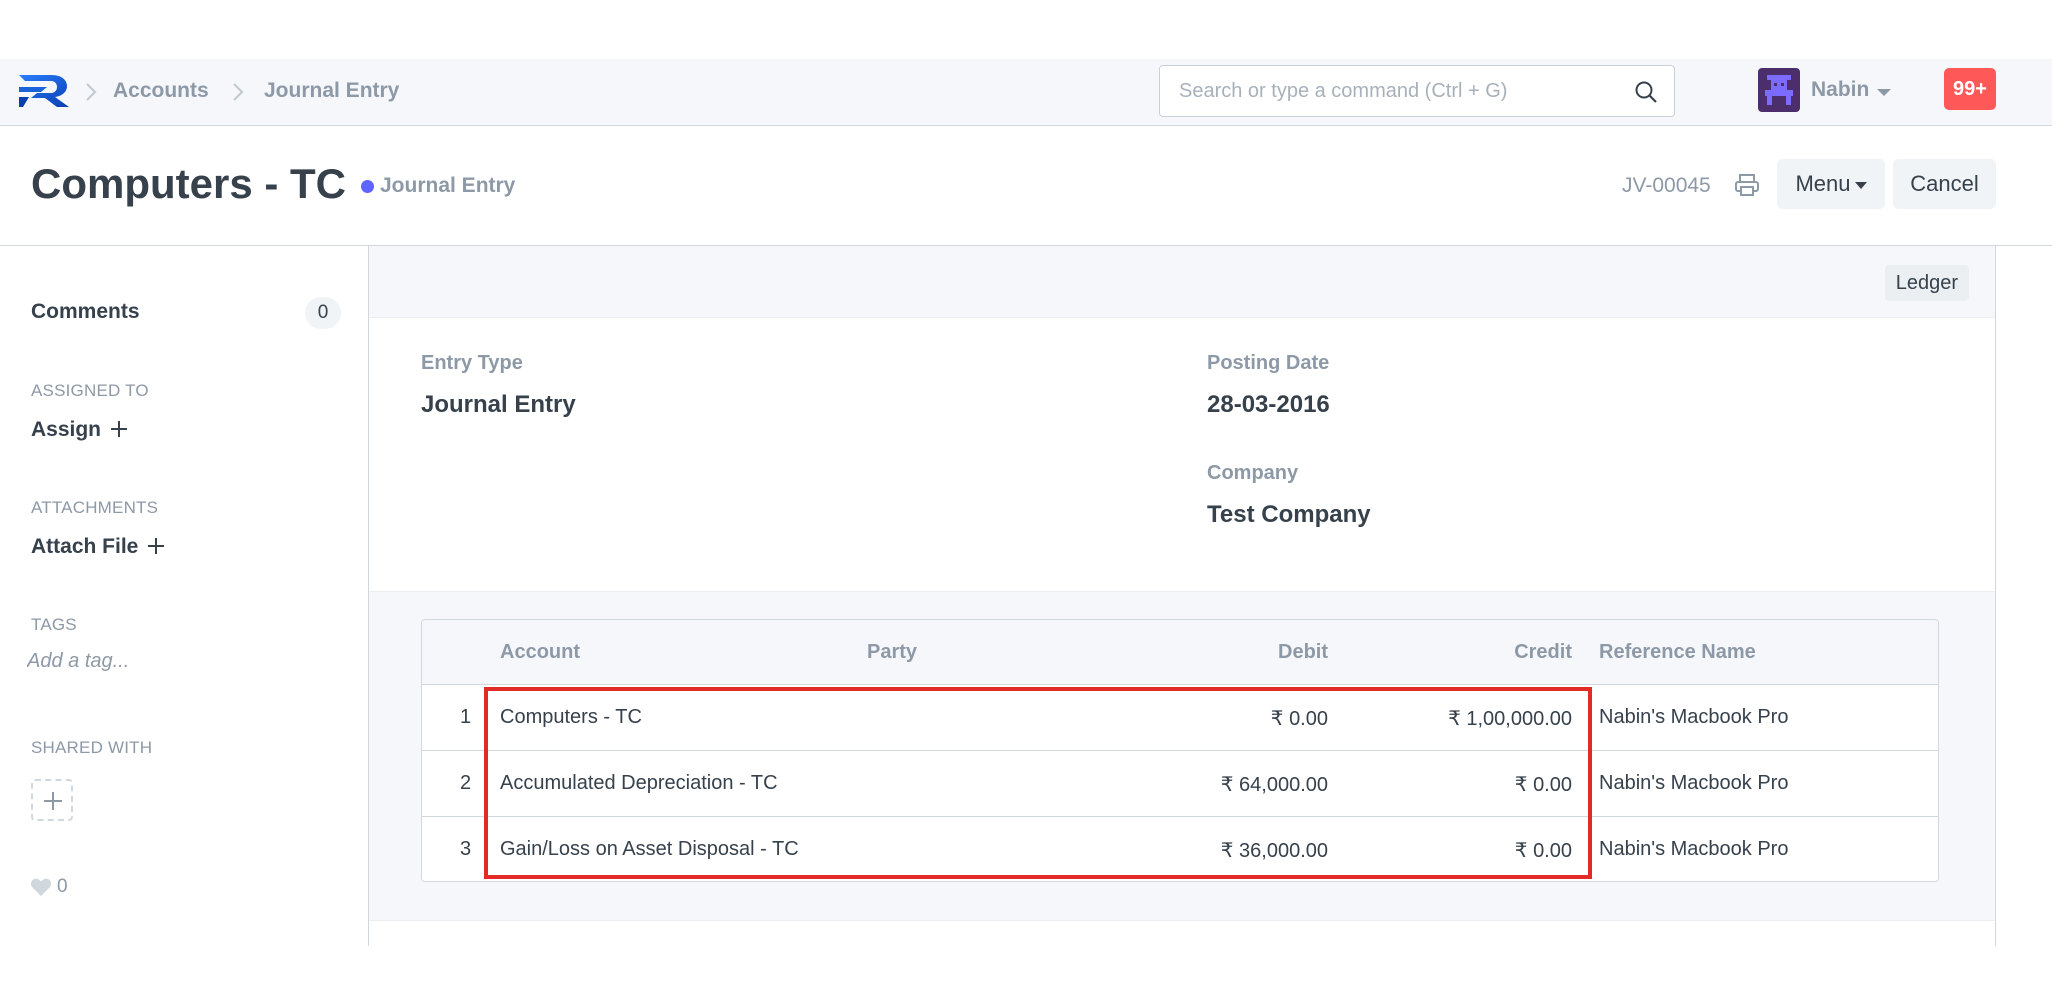 The height and width of the screenshot is (1008, 2052). I want to click on app-logo-icon, so click(47, 91).